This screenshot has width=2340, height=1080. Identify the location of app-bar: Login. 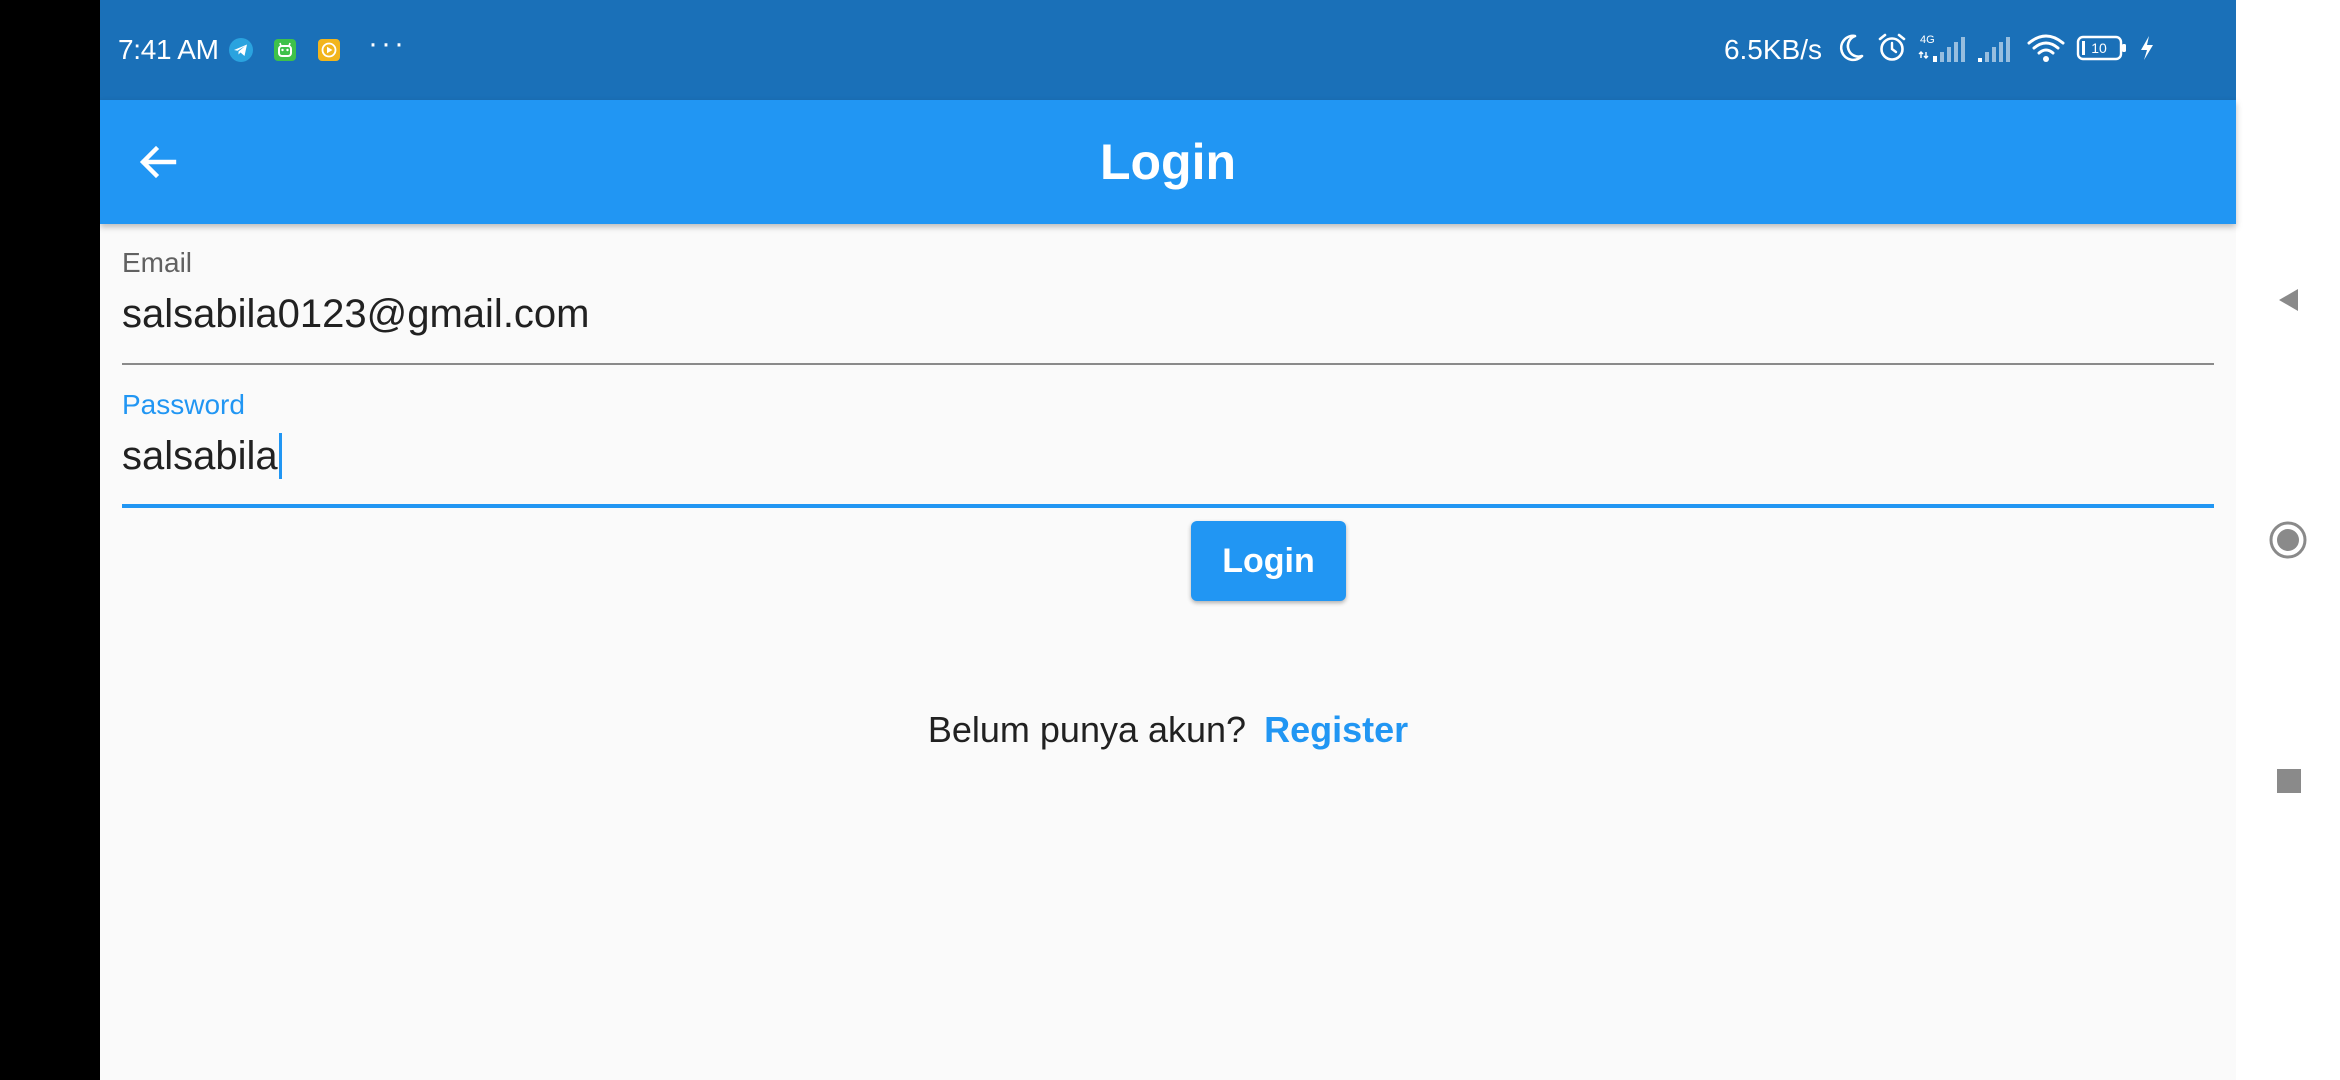
(1168, 162).